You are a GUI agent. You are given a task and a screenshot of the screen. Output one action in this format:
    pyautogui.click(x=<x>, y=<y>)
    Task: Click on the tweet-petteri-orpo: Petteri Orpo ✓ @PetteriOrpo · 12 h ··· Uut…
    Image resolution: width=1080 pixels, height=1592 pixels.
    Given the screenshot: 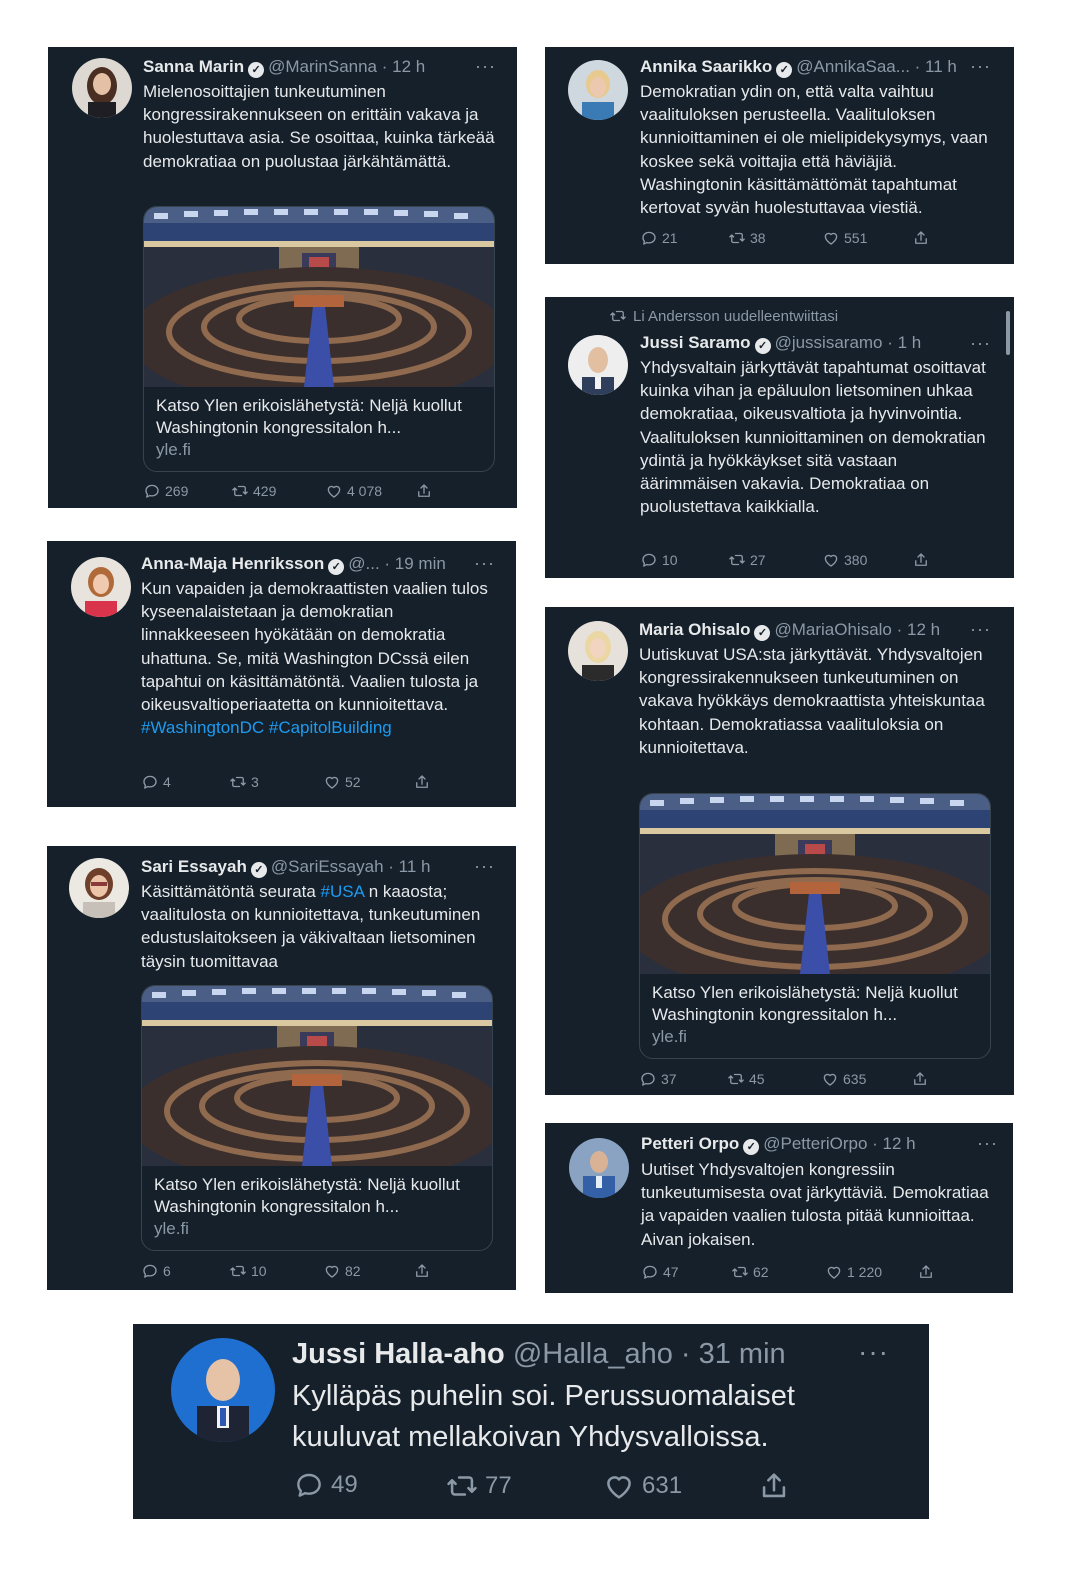 What is the action you would take?
    pyautogui.click(x=779, y=1208)
    